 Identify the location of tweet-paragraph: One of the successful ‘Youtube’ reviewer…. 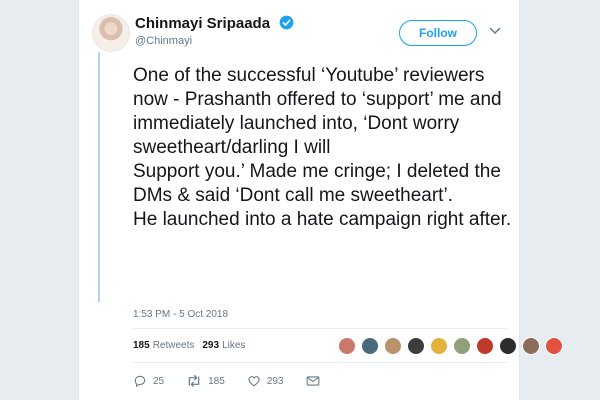
(317, 111).